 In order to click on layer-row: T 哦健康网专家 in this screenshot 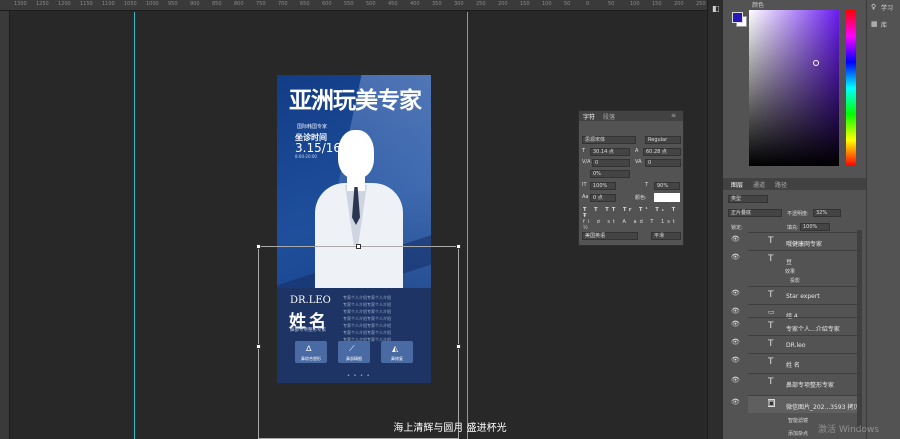, I will do `click(804, 241)`.